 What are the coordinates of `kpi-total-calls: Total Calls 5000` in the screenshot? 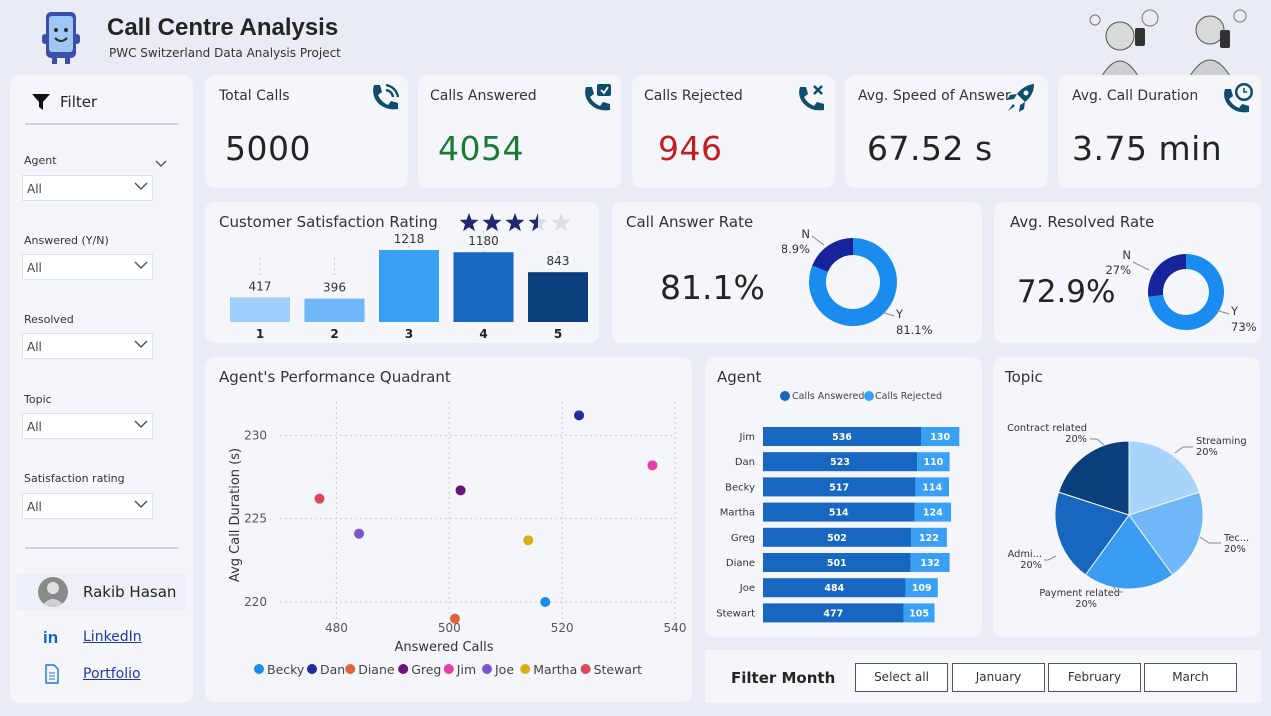 It's located at (306, 131).